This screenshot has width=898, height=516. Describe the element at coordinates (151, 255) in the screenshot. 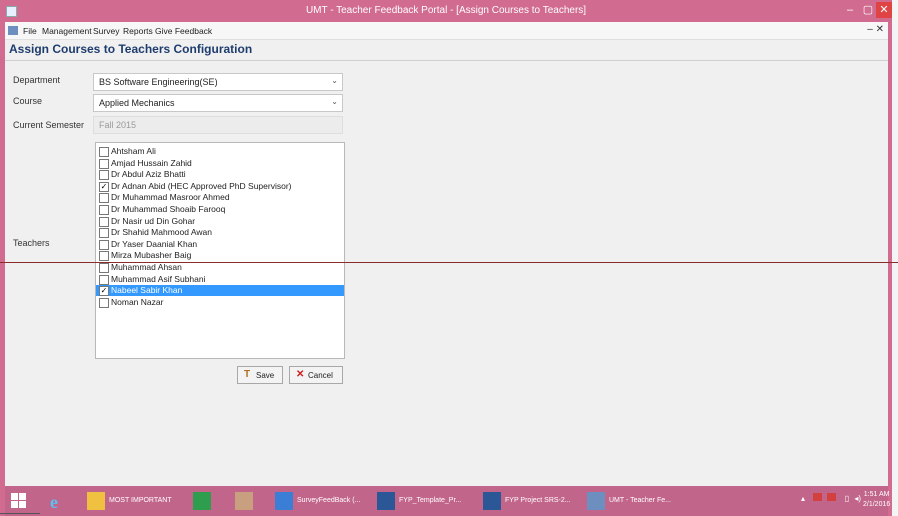

I see `teacher-name: Mirza Mubasher Baig` at that location.